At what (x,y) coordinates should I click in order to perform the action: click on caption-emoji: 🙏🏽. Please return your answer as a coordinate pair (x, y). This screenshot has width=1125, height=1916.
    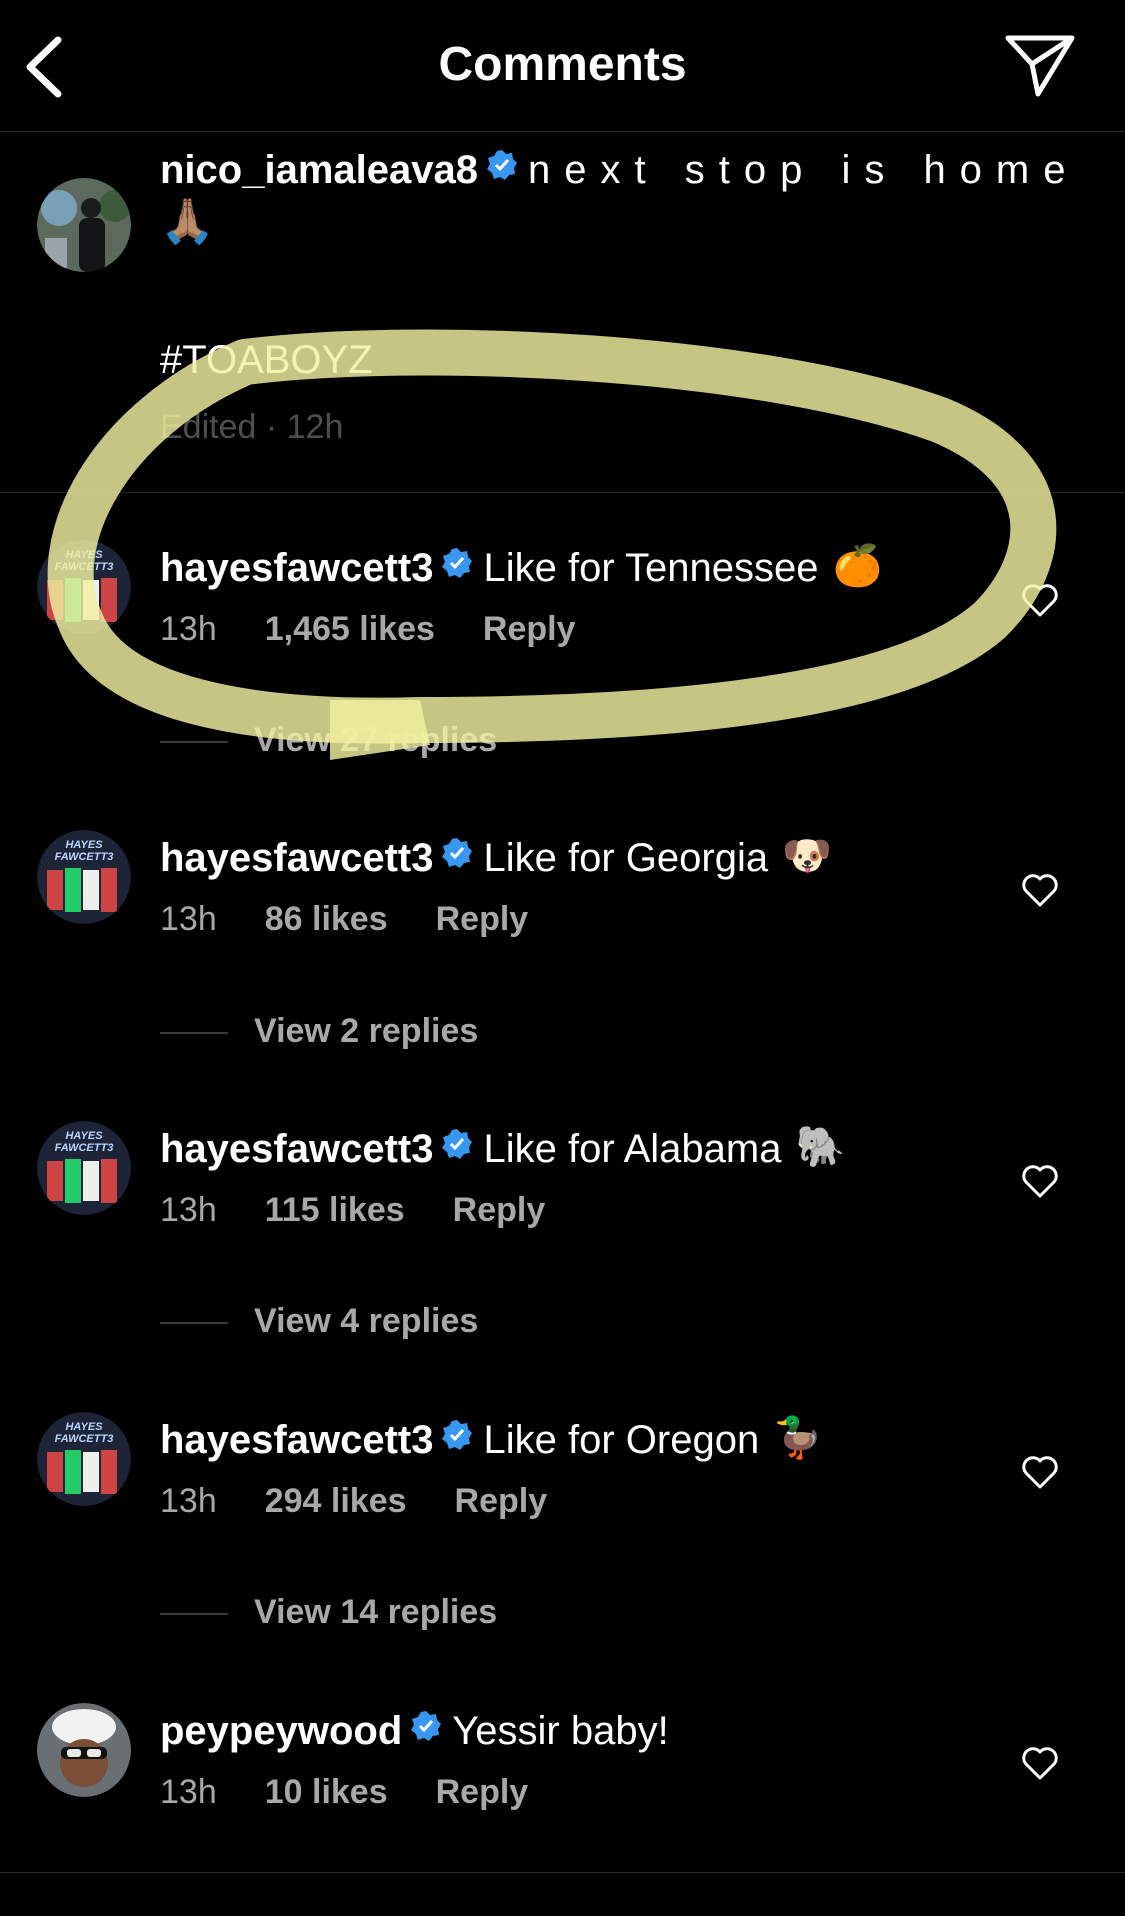
    Looking at the image, I should click on (187, 221).